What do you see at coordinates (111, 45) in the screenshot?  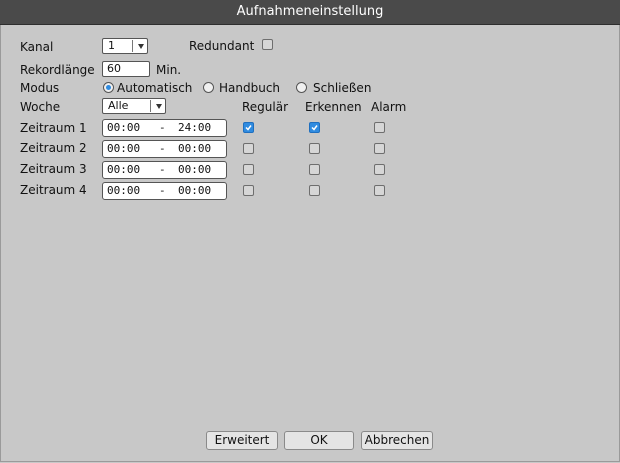 I see `channel-value: 1` at bounding box center [111, 45].